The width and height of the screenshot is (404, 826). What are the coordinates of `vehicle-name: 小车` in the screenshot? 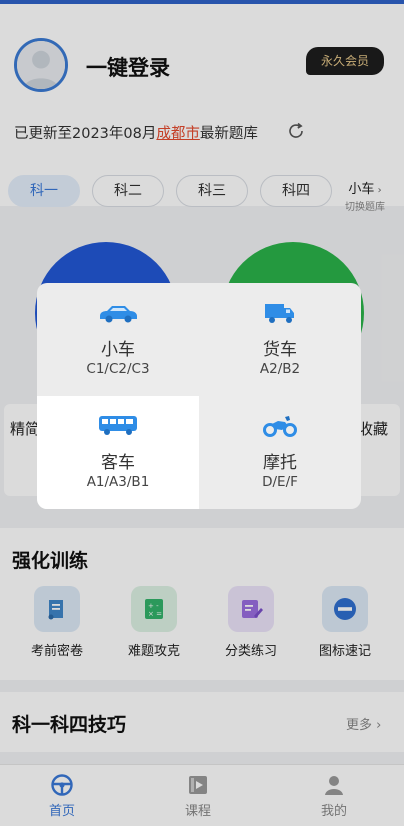 It's located at (118, 350).